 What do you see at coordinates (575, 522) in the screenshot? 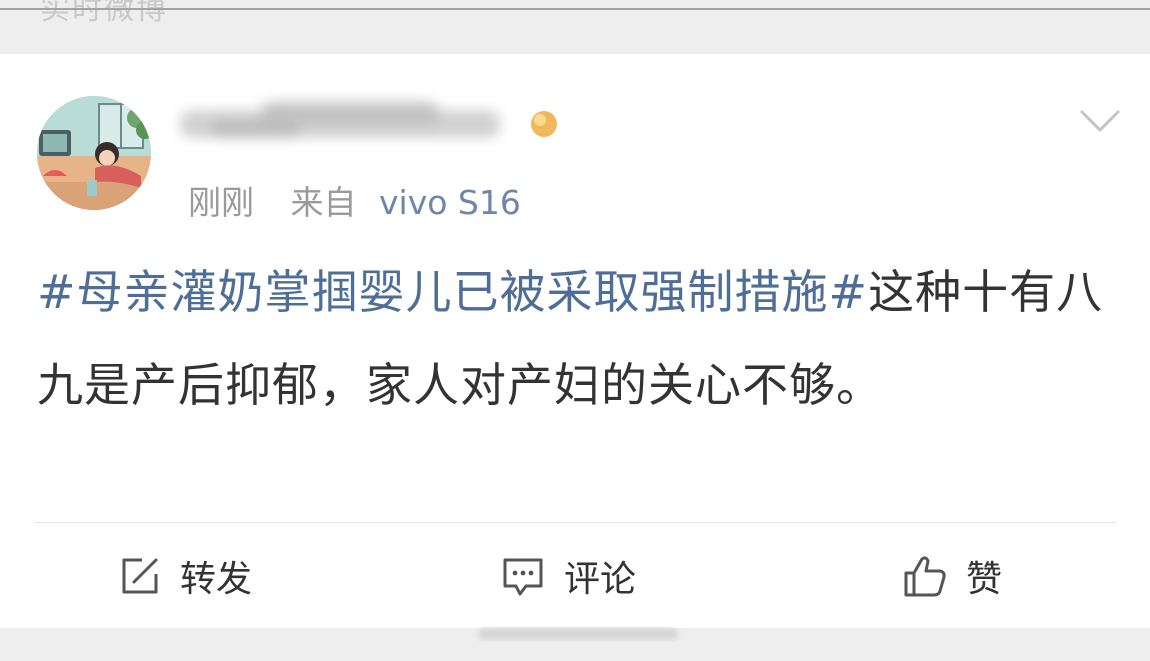
I see `actions-divider` at bounding box center [575, 522].